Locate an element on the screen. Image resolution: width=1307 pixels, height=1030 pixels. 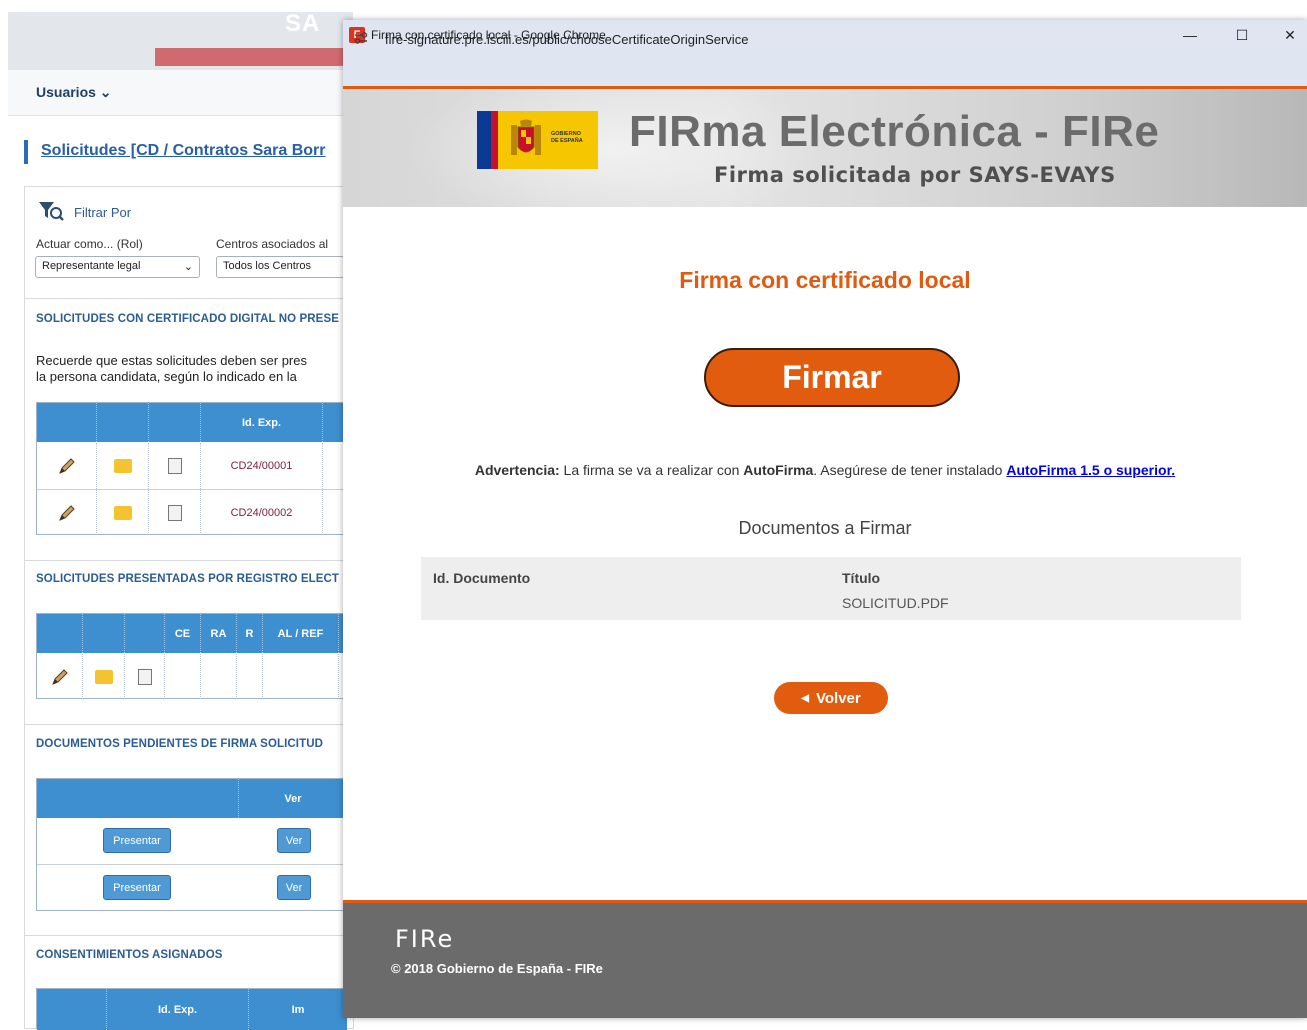
back-button: ◀ Volver is located at coordinates (831, 698).